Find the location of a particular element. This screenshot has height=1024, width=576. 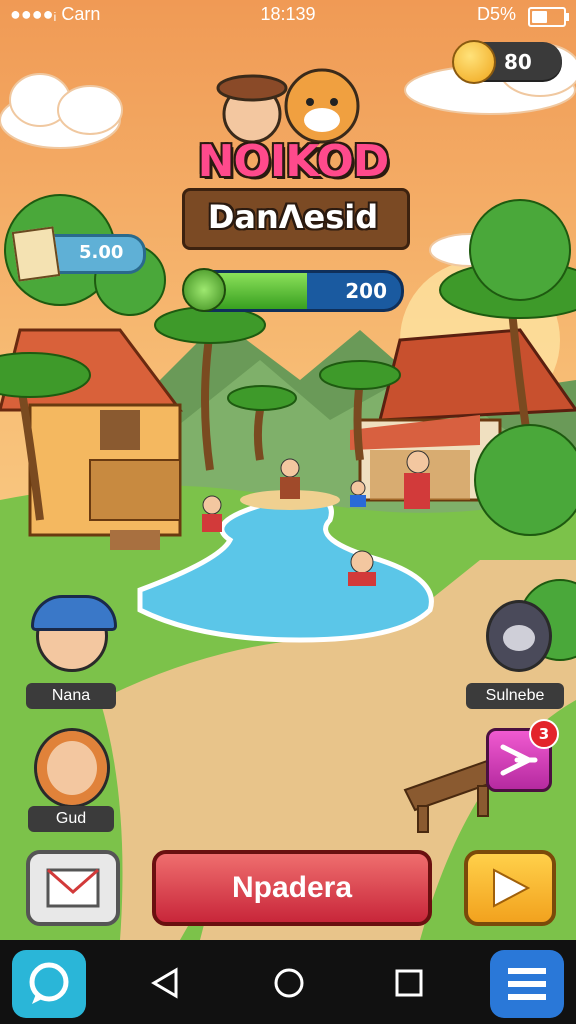

mail-icon is located at coordinates (73, 888).